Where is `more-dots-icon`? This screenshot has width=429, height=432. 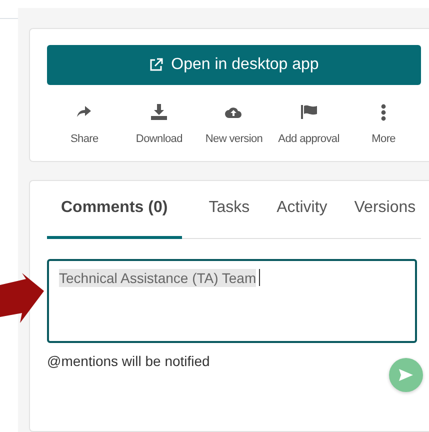 more-dots-icon is located at coordinates (383, 112).